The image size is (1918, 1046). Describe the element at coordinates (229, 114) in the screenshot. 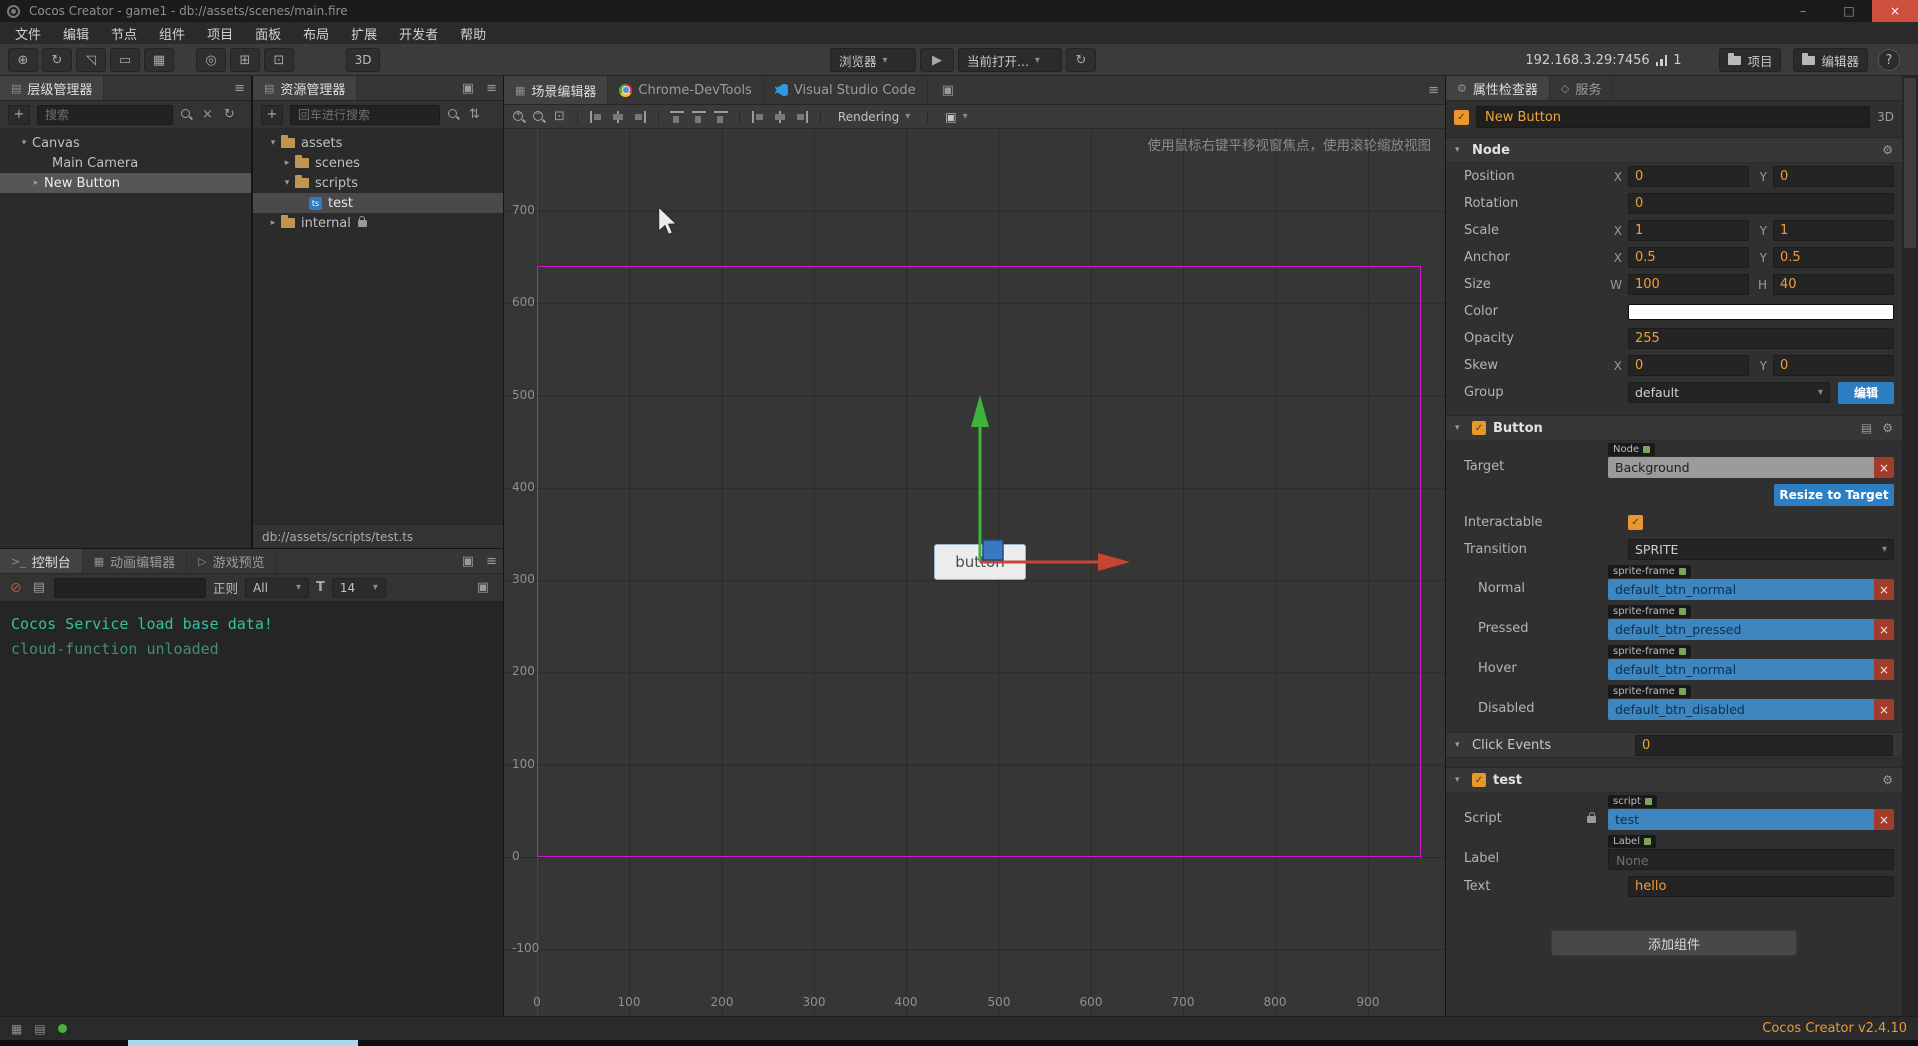

I see `refresh-icon: ↻` at that location.